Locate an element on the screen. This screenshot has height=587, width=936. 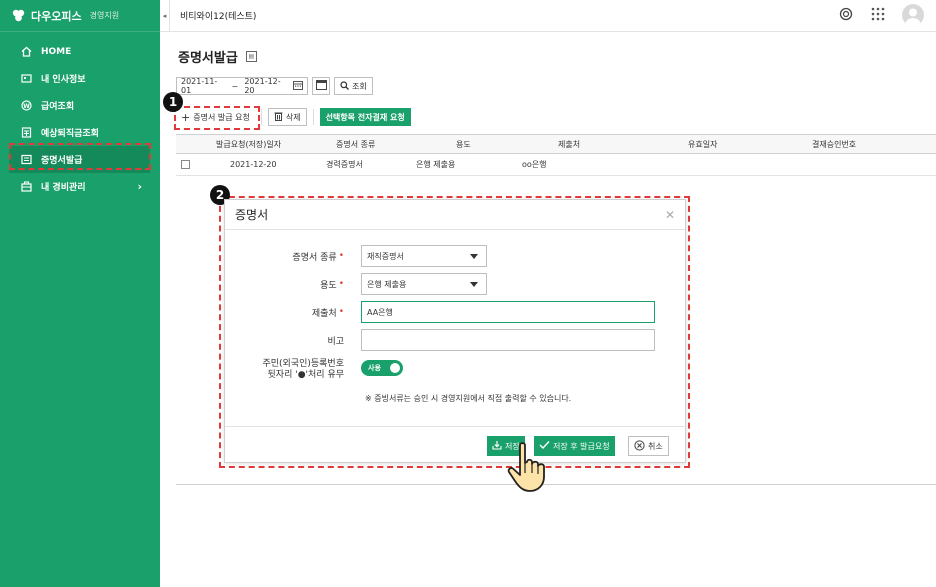
sidebar-item-salary: W 급여조회 is located at coordinates (80, 105).